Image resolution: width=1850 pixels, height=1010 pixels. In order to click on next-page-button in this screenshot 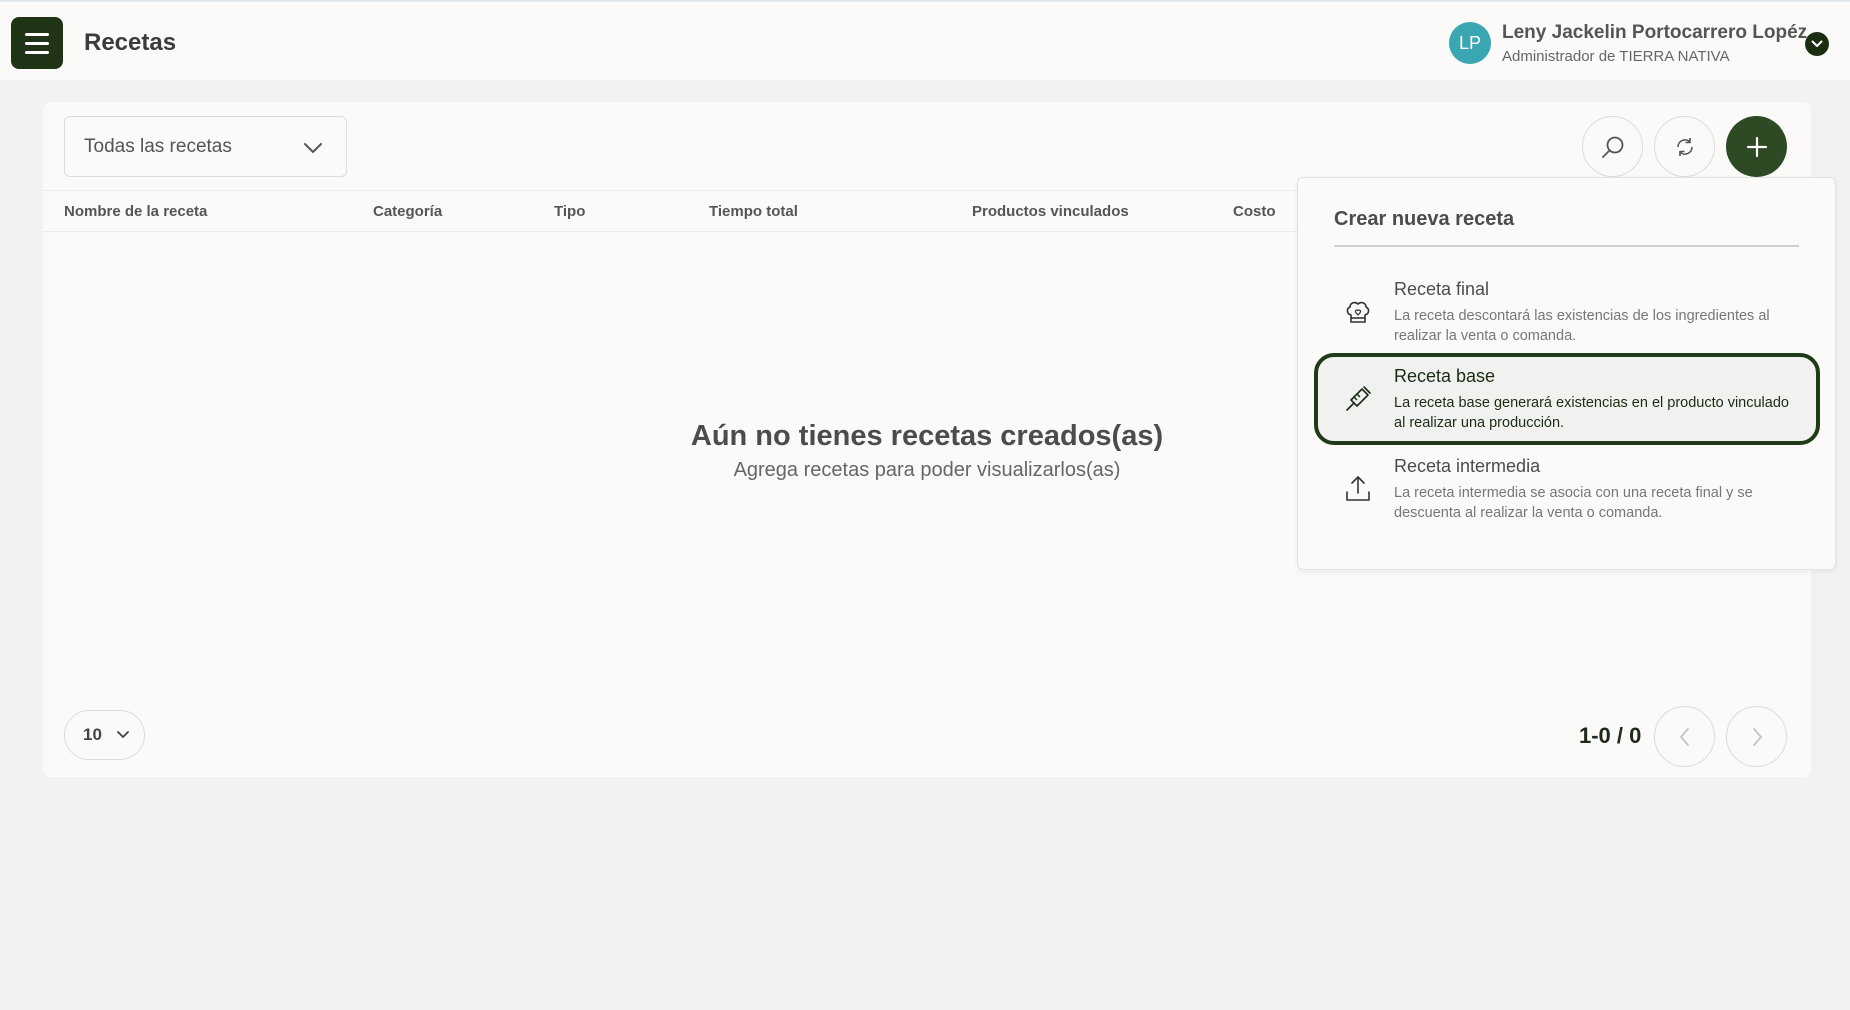, I will do `click(1756, 736)`.